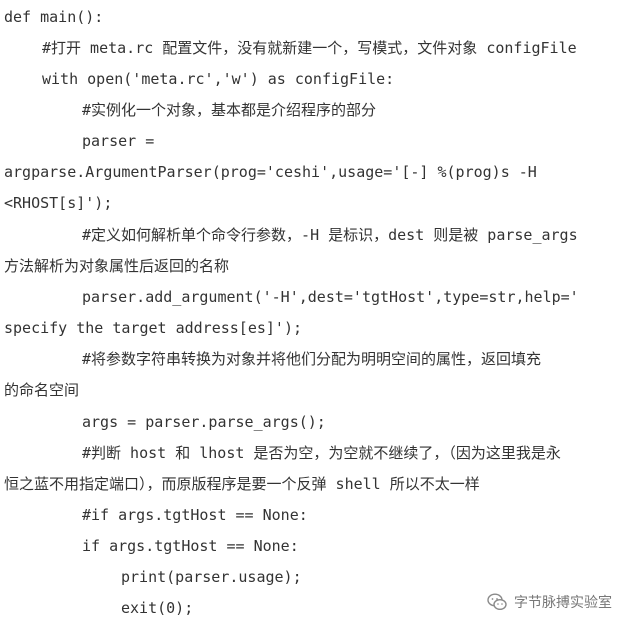 This screenshot has height=630, width=630. What do you see at coordinates (42, 390) in the screenshot?
I see `code-line: 的命名空间` at bounding box center [42, 390].